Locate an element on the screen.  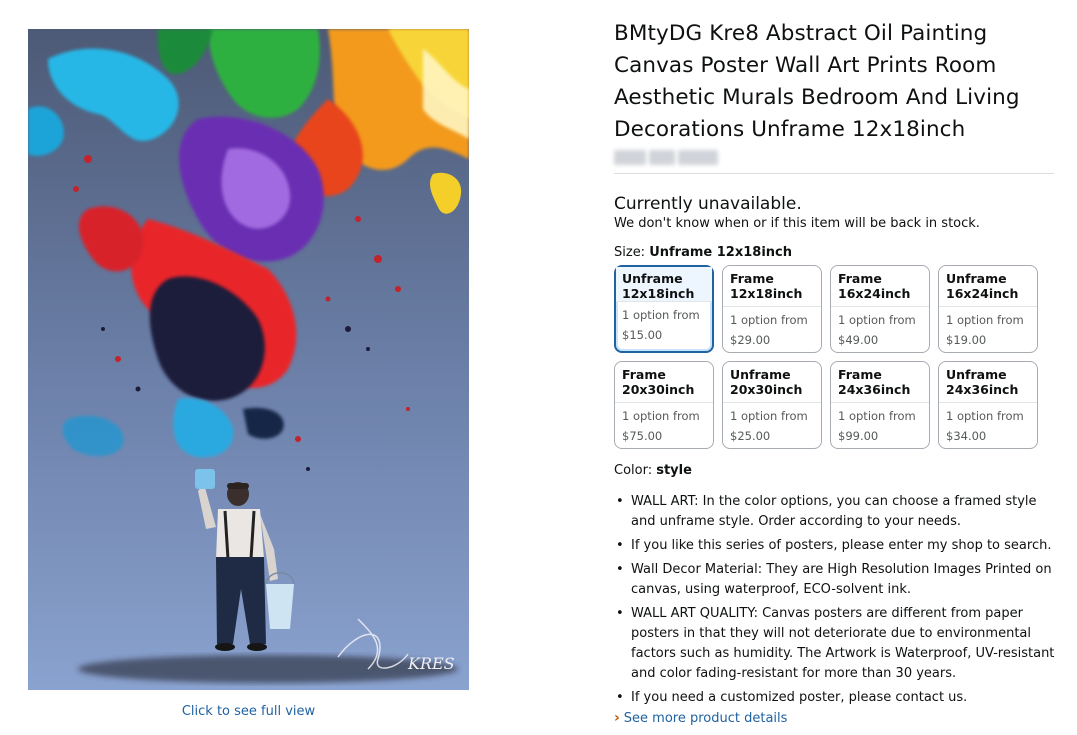
swatch-name: Frame 12x18inch is located at coordinates (766, 286).